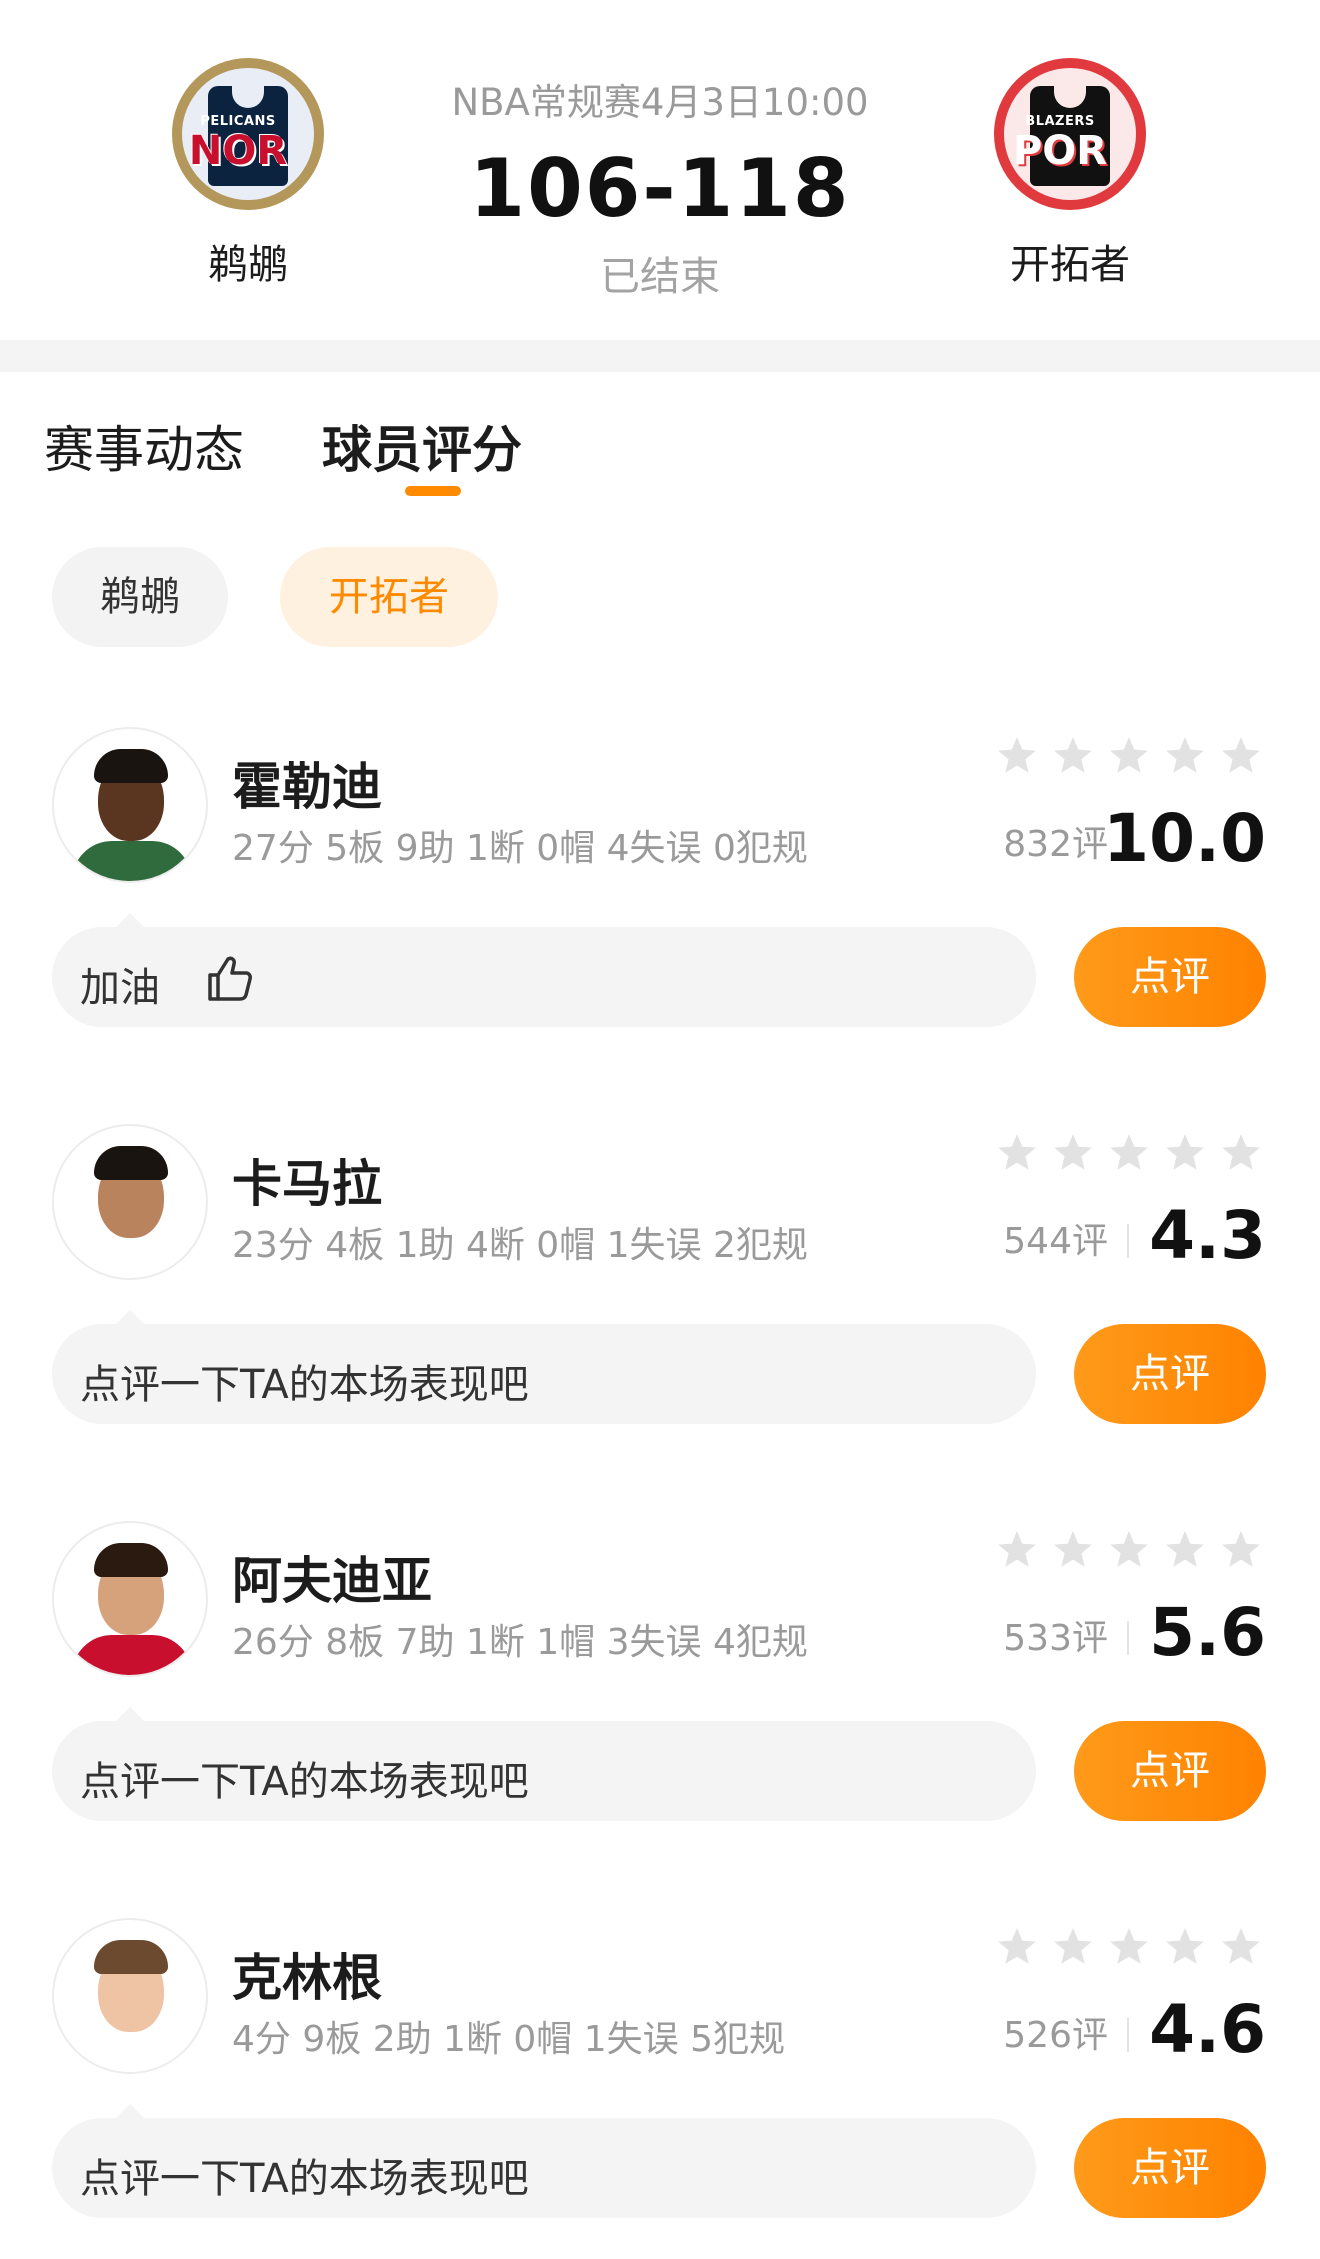 This screenshot has width=1320, height=2259. What do you see at coordinates (520, 1245) in the screenshot?
I see `player-stats: 23分 4板 1助 4断 0帽 1失误 2犯规` at bounding box center [520, 1245].